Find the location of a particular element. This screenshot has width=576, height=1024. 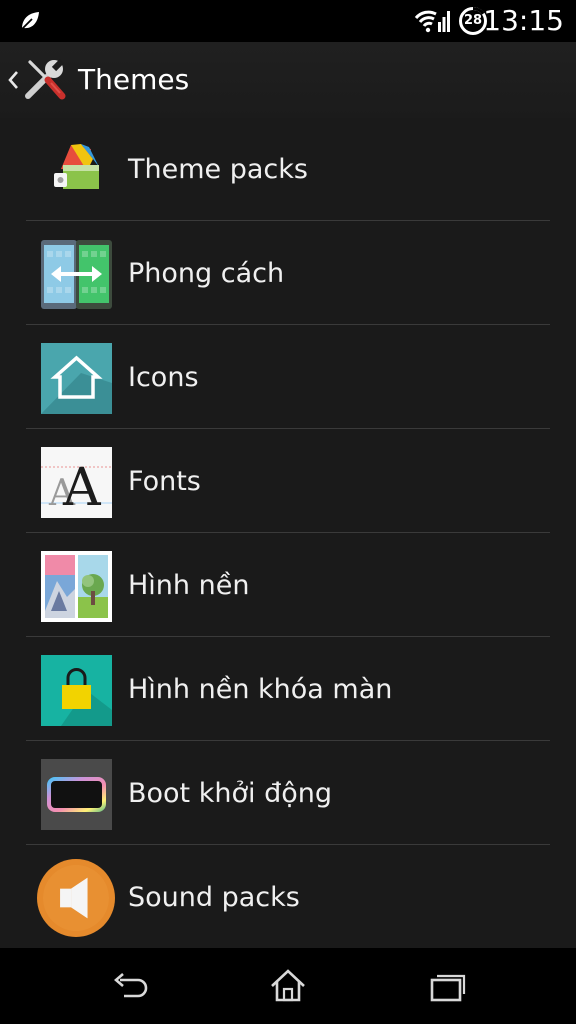

home-button-icon is located at coordinates (288, 986).